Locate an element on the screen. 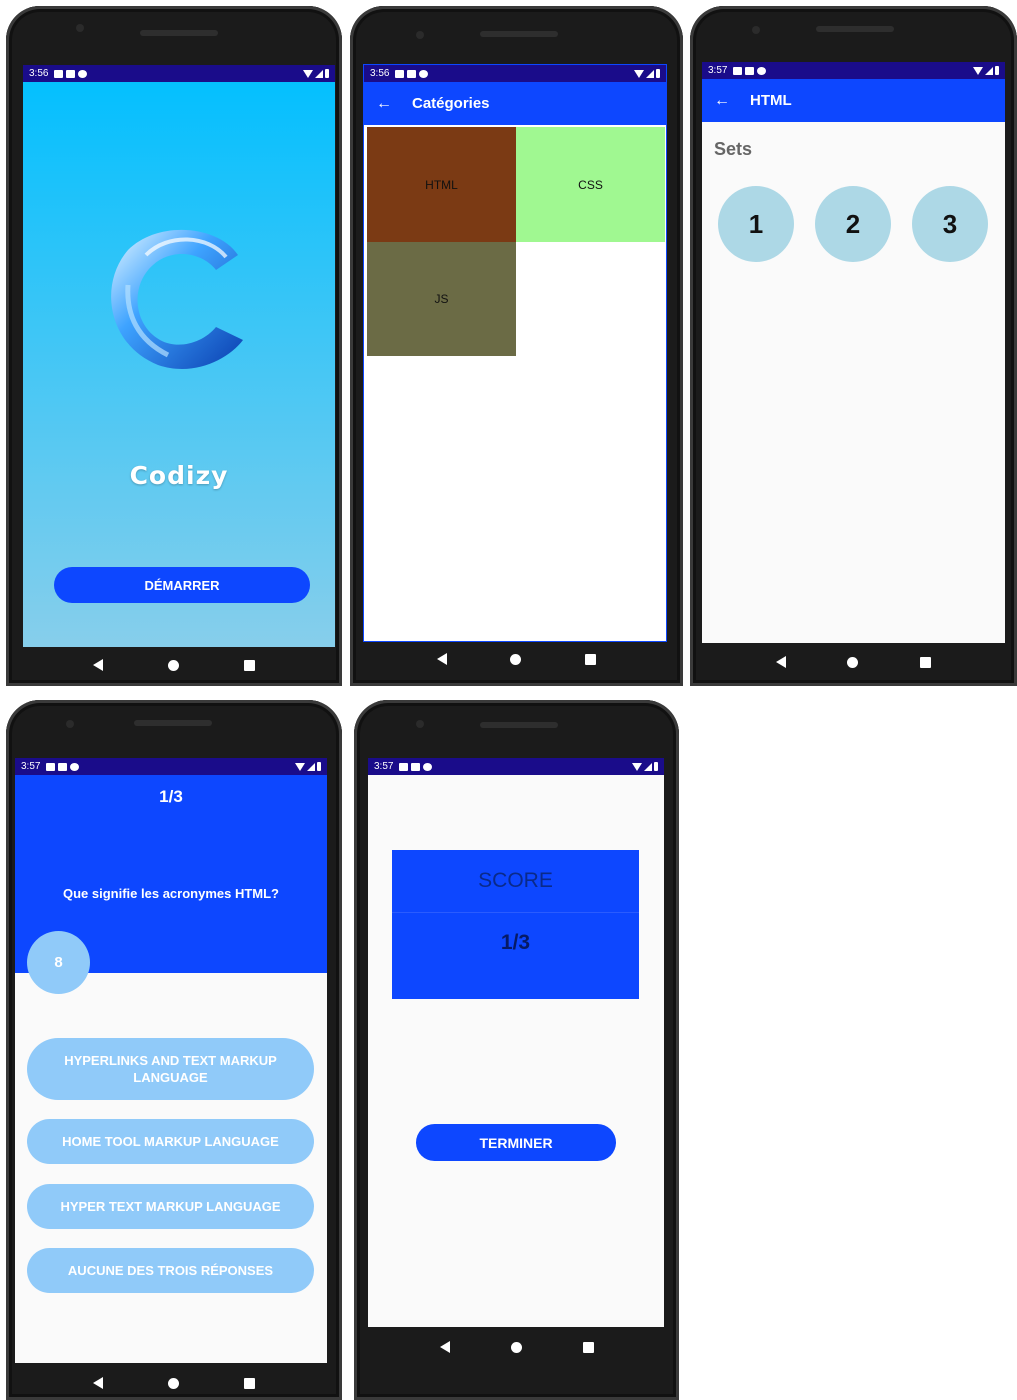 The height and width of the screenshot is (1400, 1017). page-title: Catégories is located at coordinates (451, 103).